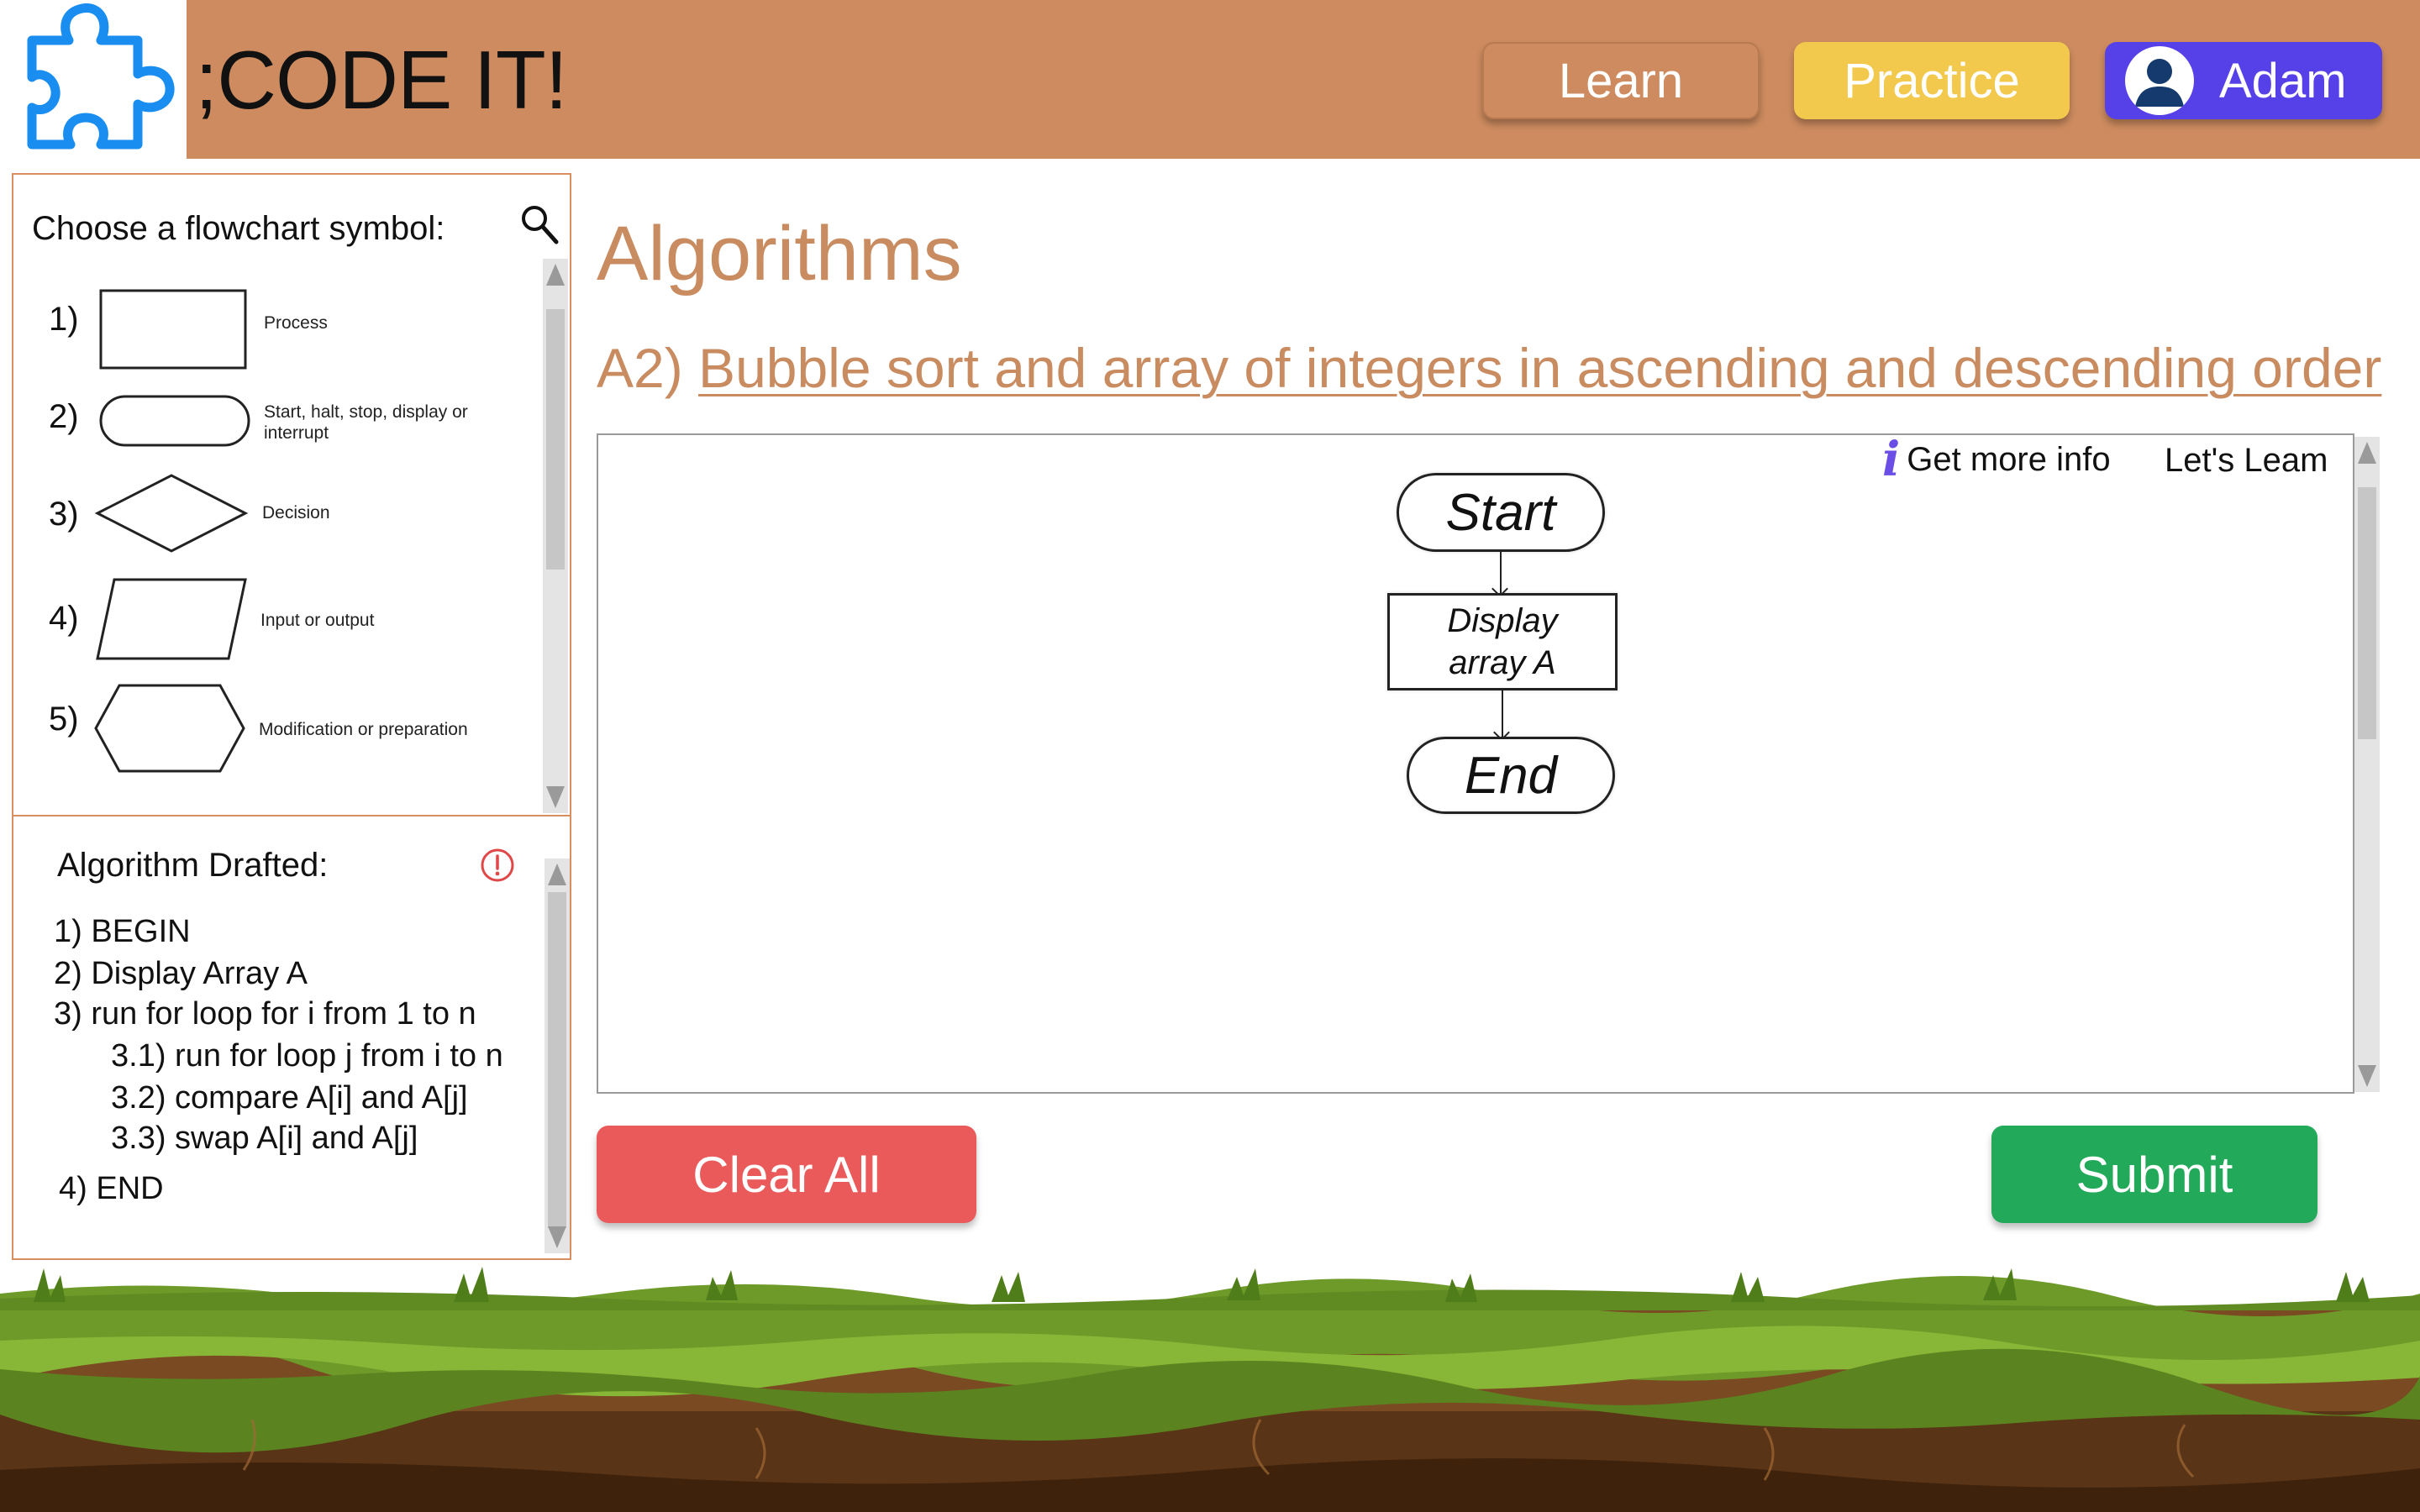 This screenshot has width=2420, height=1512. I want to click on symbol-number: 1), so click(64, 319).